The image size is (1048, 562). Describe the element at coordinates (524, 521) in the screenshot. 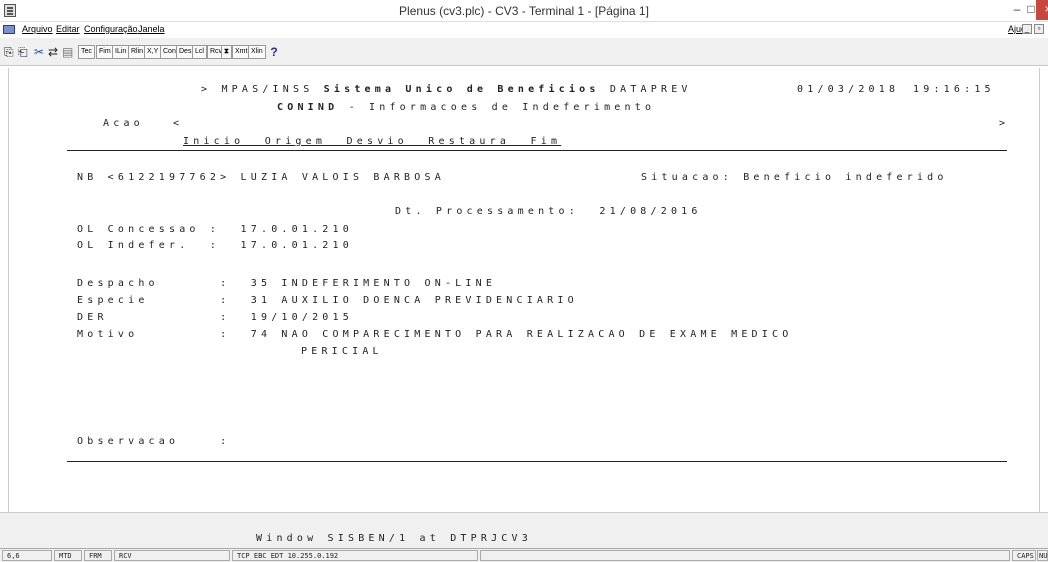

I see `terminal-gap` at that location.